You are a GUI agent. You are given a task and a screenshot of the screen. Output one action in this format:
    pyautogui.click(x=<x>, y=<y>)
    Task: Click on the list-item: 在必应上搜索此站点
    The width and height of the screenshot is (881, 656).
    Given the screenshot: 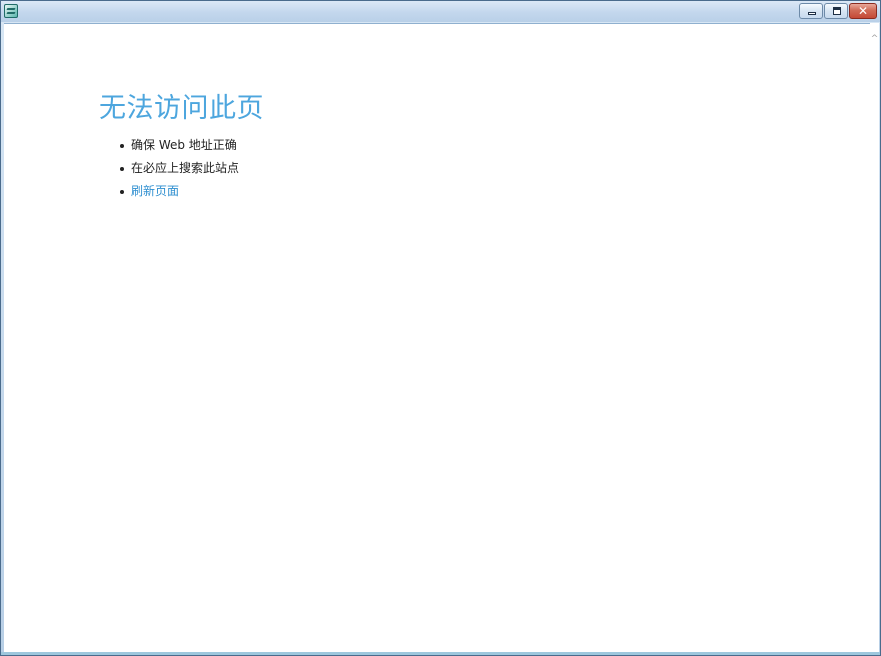 What is the action you would take?
    pyautogui.click(x=176, y=171)
    